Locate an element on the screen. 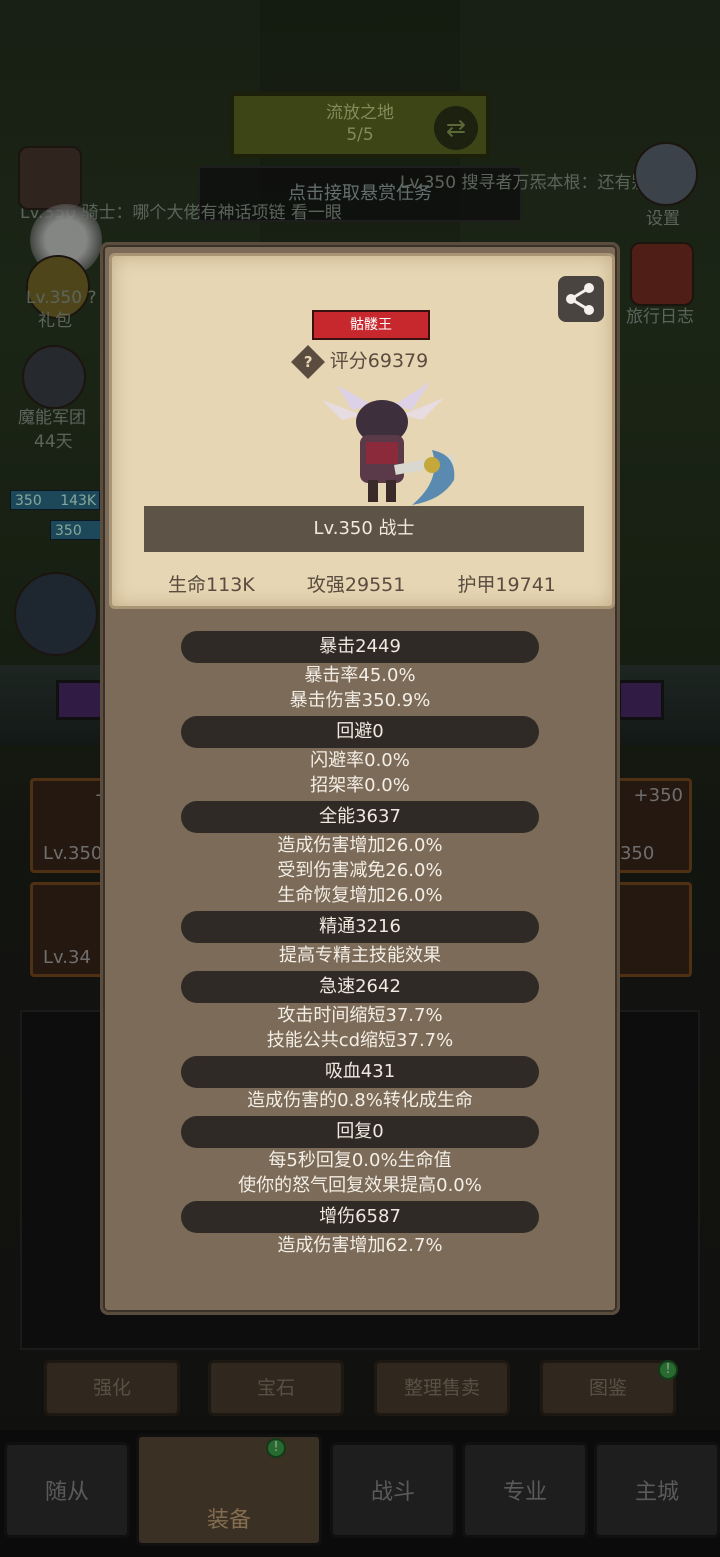  stat-header: 回复0 is located at coordinates (360, 1132).